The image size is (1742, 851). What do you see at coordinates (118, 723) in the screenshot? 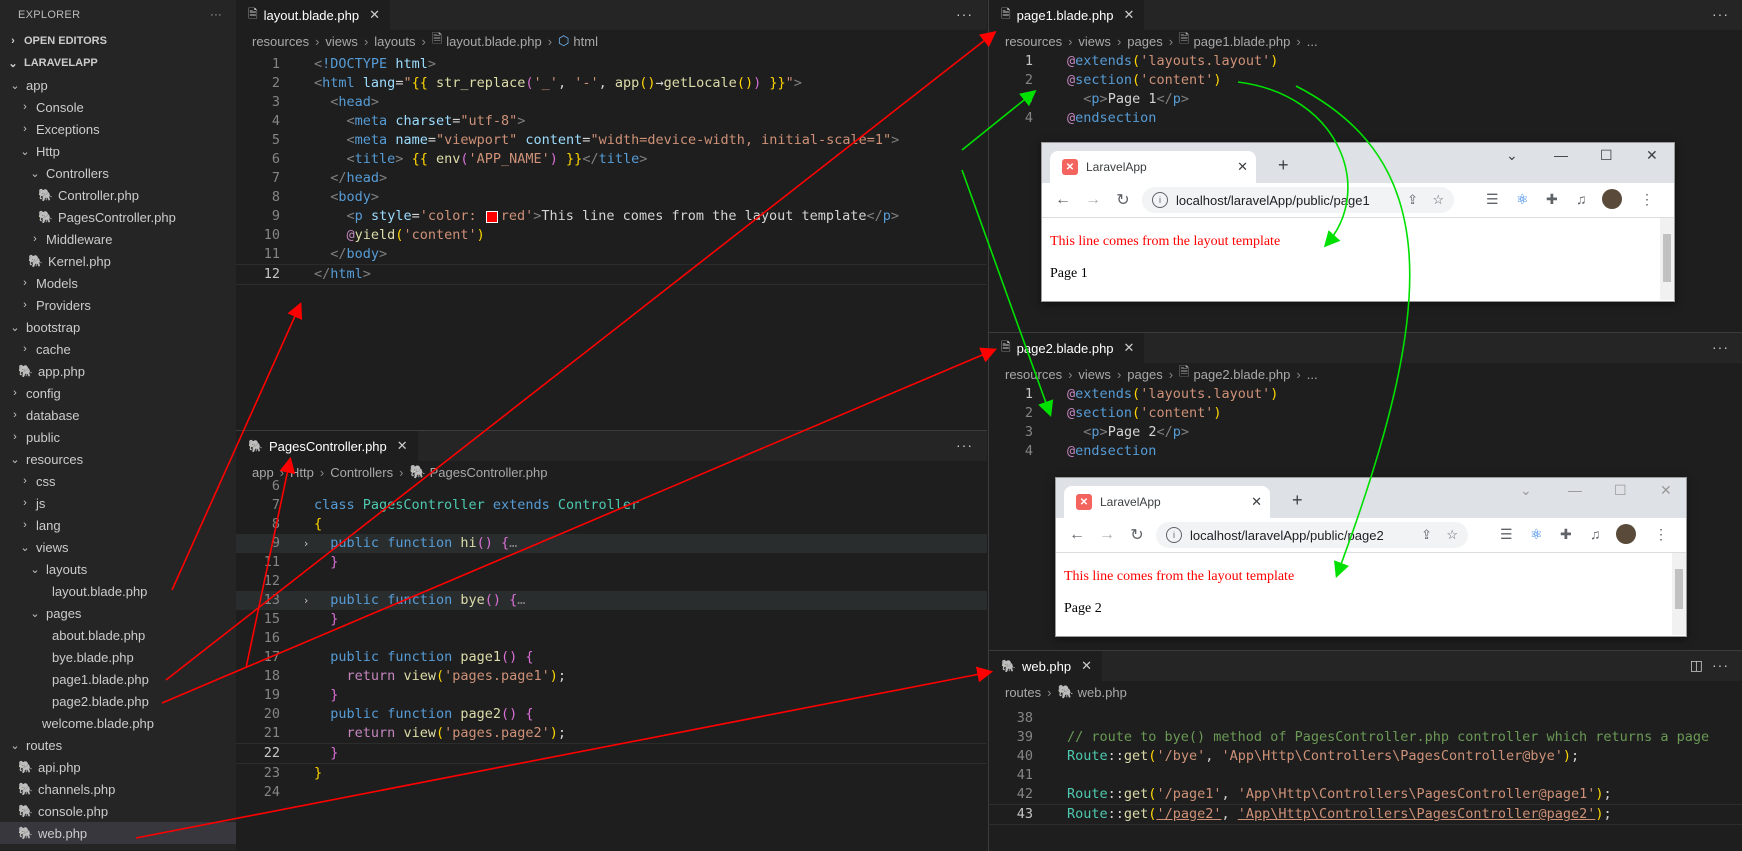
I see `tree-file: welcome.blade.php` at bounding box center [118, 723].